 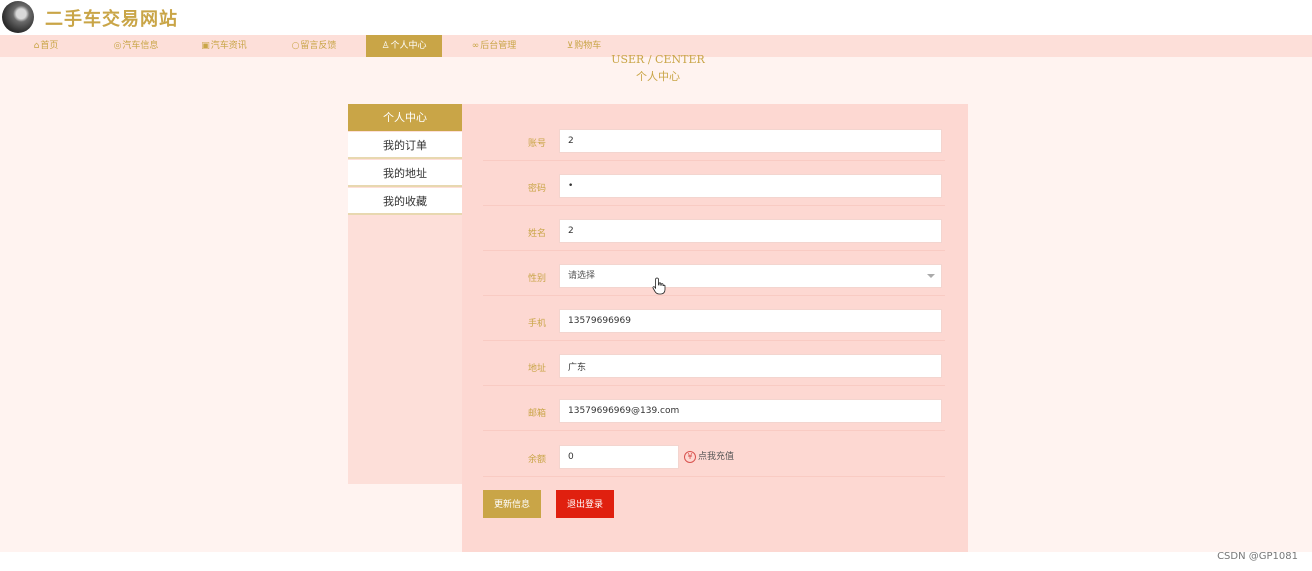 I want to click on nav-item-user-center: ♙个人中心, so click(x=404, y=46).